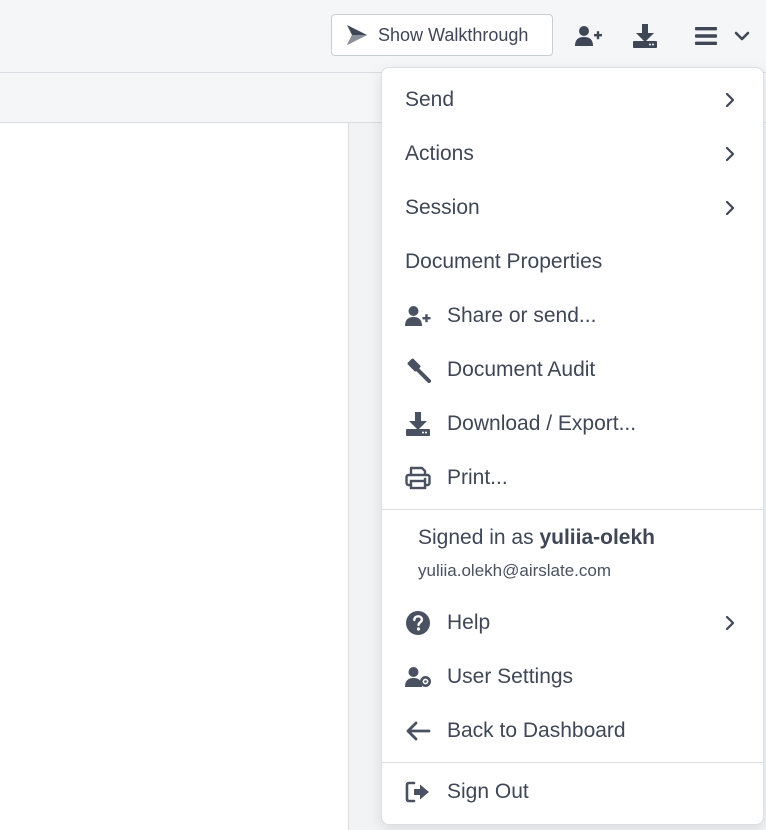  I want to click on walkthrough-icon, so click(357, 35).